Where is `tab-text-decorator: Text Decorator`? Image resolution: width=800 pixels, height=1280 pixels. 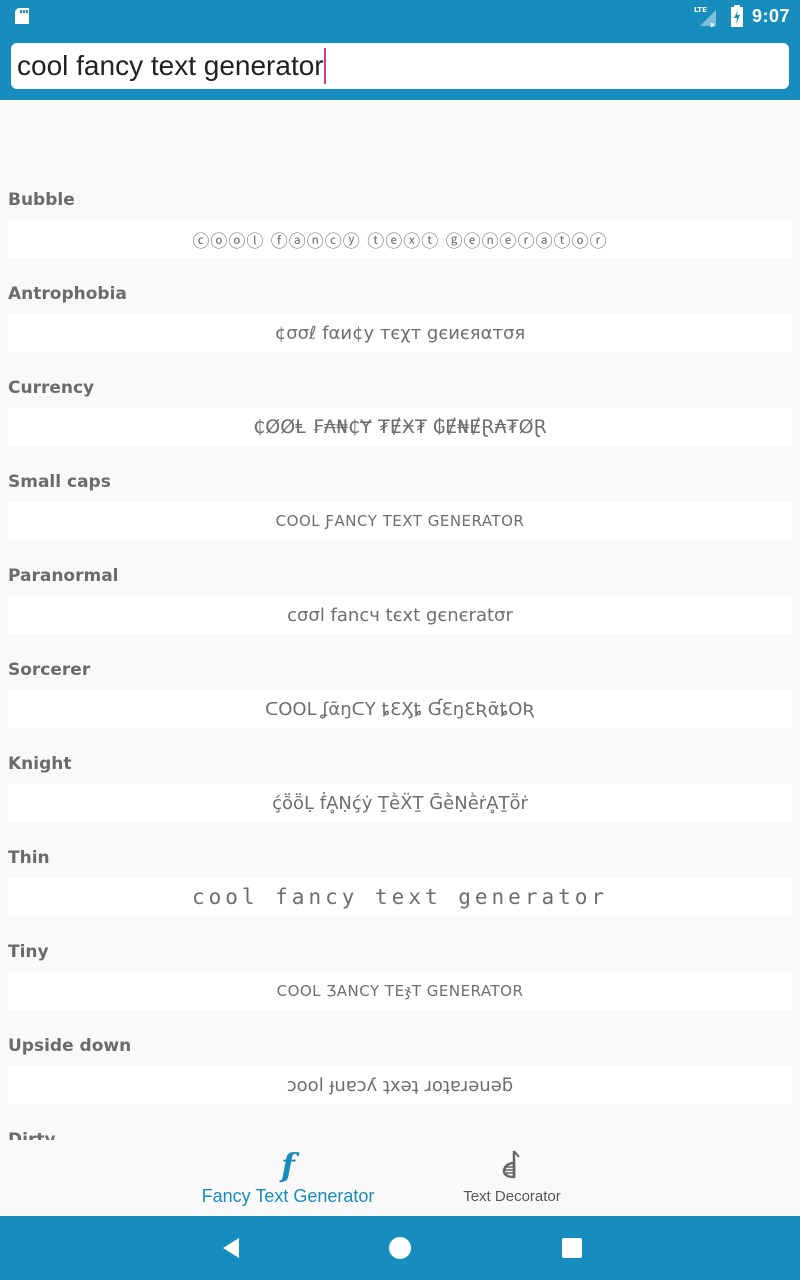
tab-text-decorator: Text Decorator is located at coordinates (512, 1178).